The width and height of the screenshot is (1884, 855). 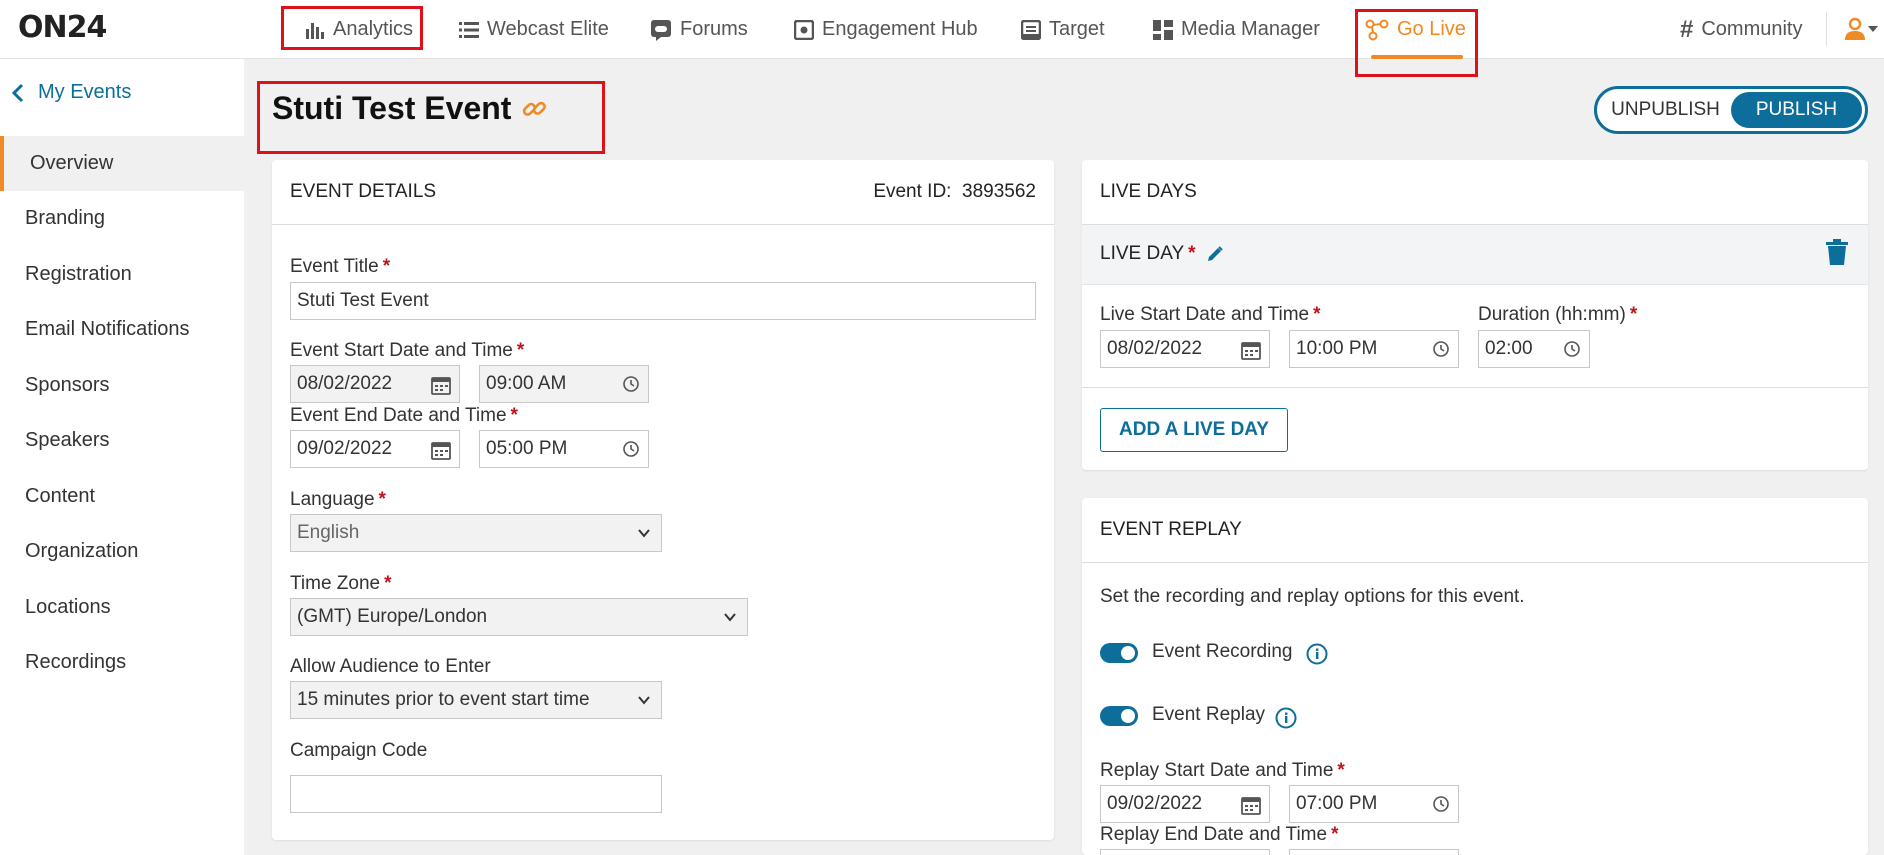 What do you see at coordinates (345, 448) in the screenshot?
I see `event-end-date-value: 09/02/2022` at bounding box center [345, 448].